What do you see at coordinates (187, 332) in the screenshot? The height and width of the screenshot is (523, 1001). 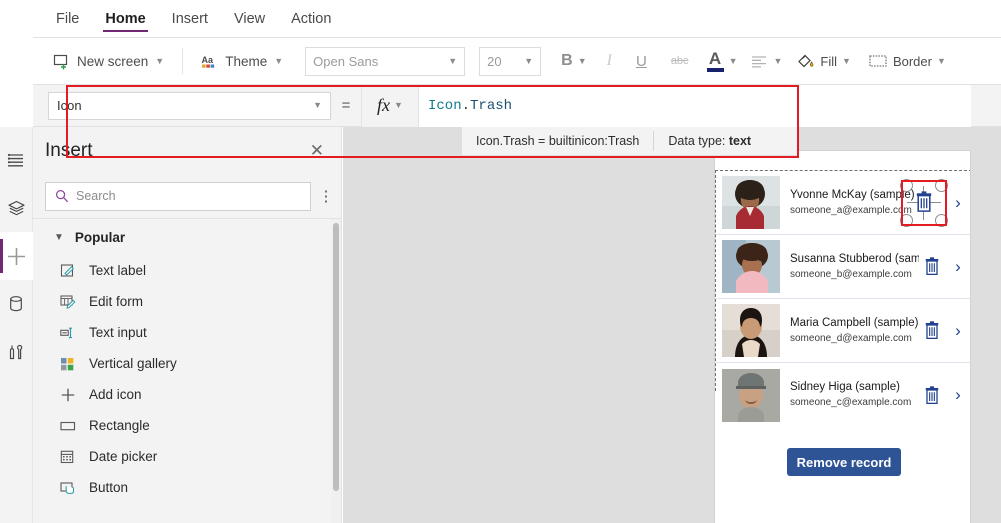 I see `insert-item-text-input: Text input` at bounding box center [187, 332].